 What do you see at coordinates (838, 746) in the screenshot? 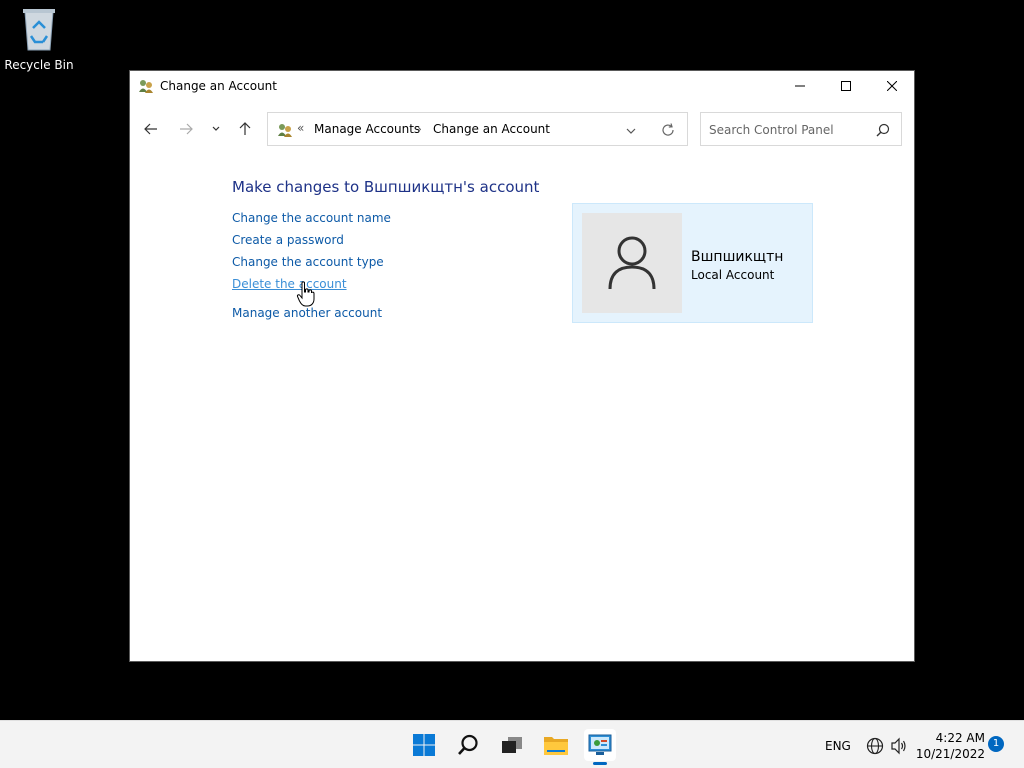
I see `language-indicator: ENG` at bounding box center [838, 746].